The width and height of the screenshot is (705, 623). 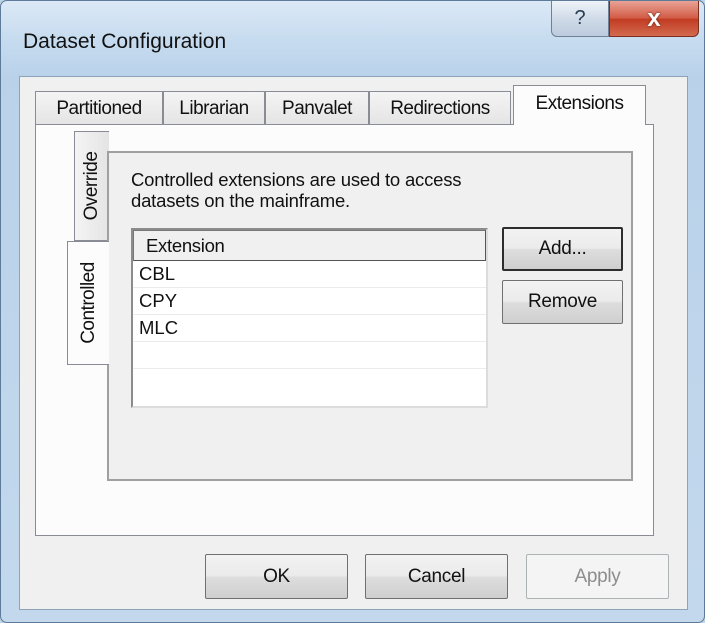 What do you see at coordinates (276, 576) in the screenshot?
I see `ok-button: OK` at bounding box center [276, 576].